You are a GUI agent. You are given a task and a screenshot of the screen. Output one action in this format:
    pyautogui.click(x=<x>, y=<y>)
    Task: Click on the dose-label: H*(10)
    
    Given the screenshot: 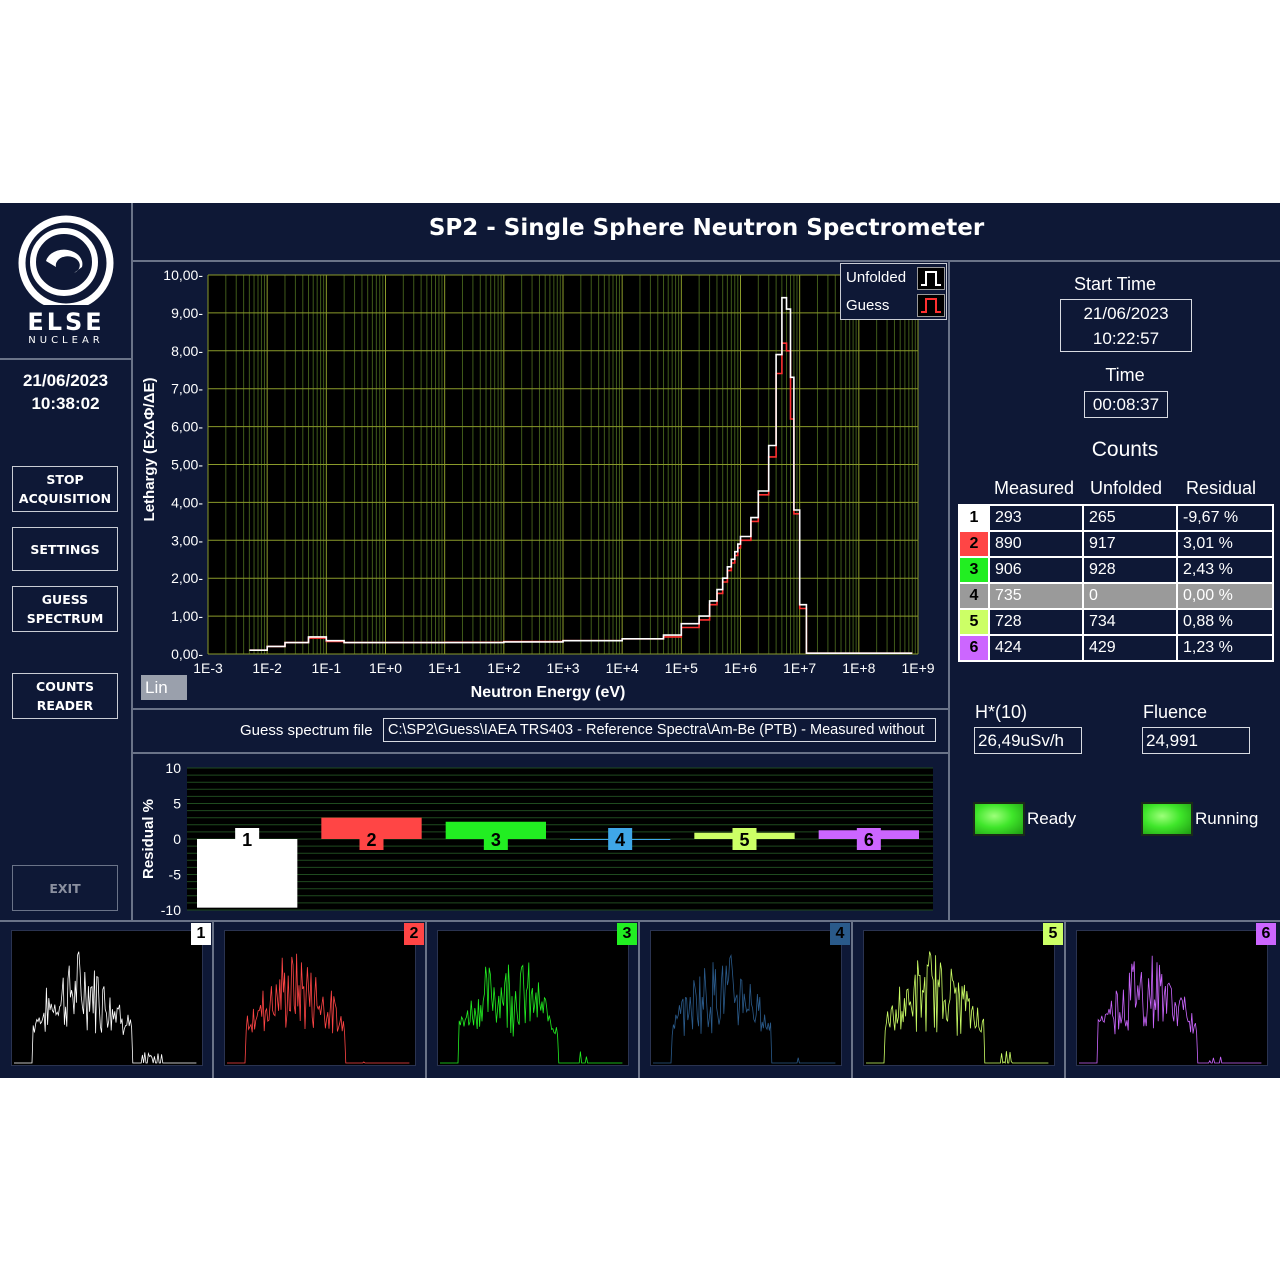 What is the action you would take?
    pyautogui.click(x=1001, y=712)
    